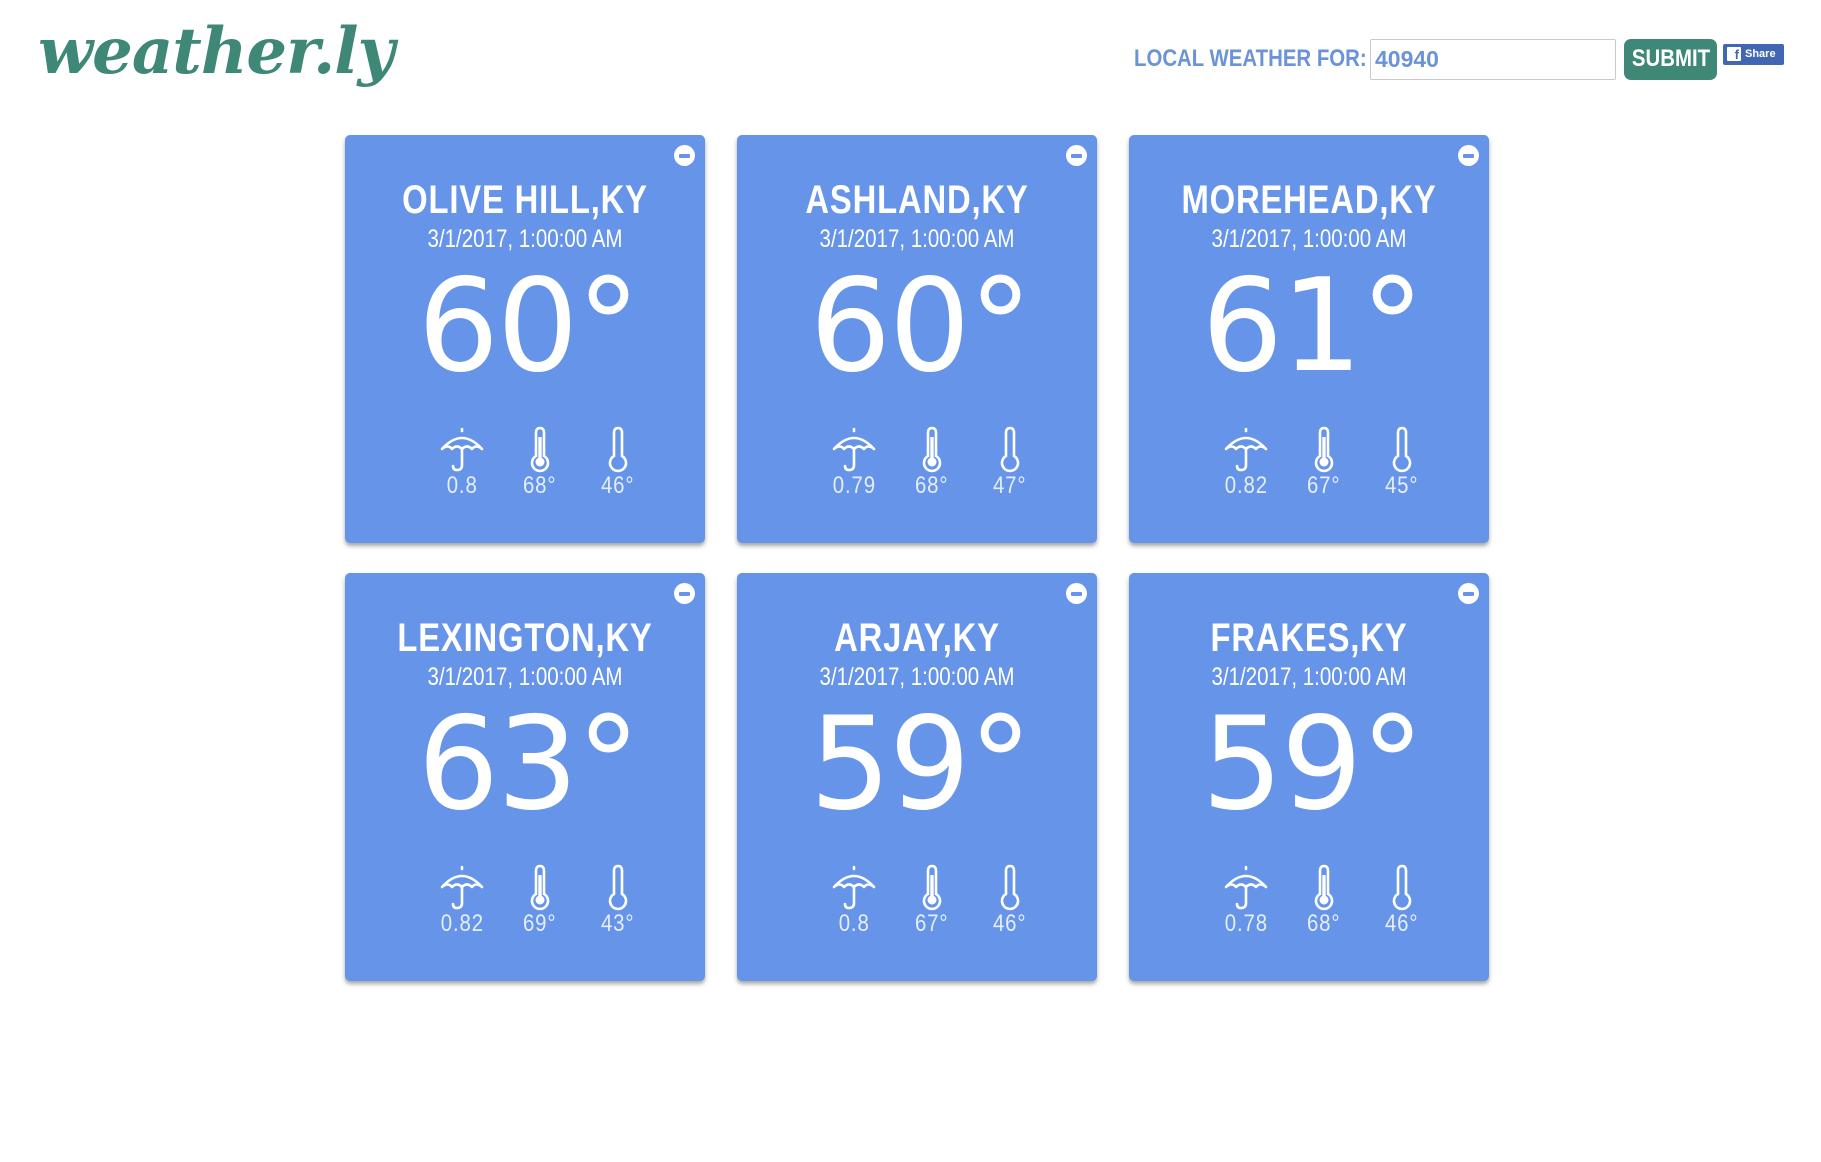  Describe the element at coordinates (1313, 326) in the screenshot. I see `current-temperature: 61°` at that location.